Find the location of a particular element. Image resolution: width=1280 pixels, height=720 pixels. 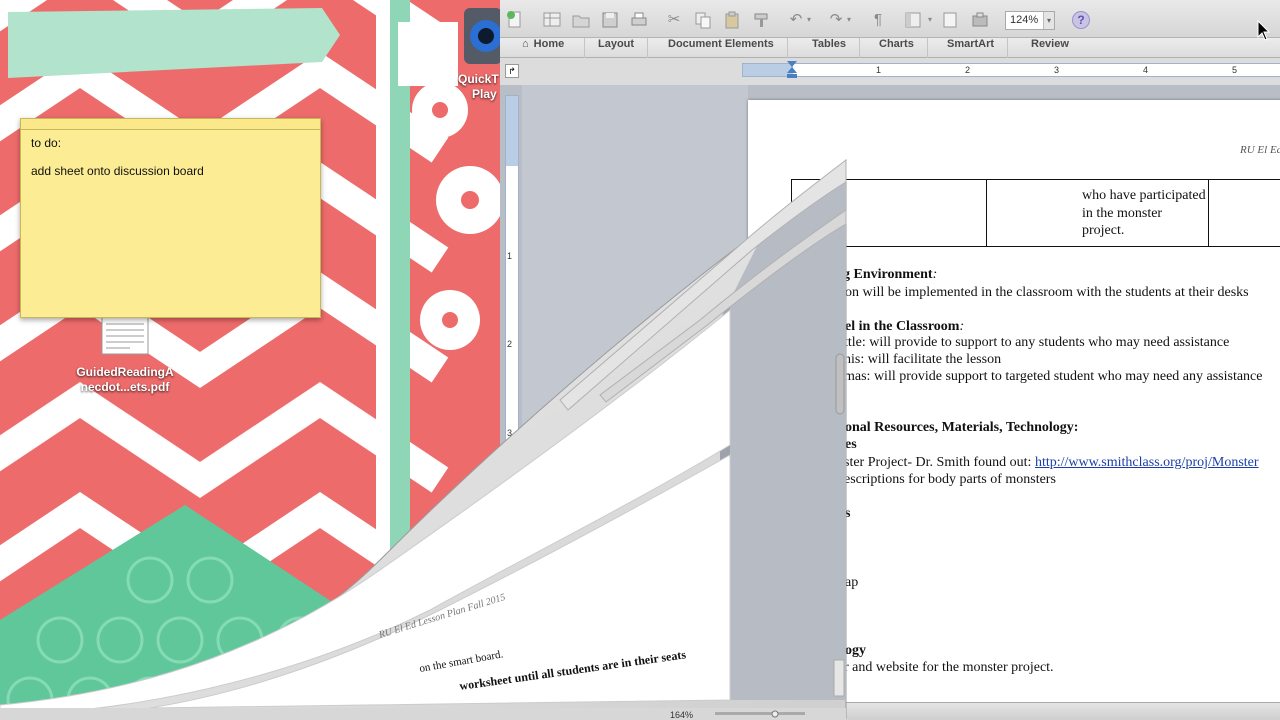

zoom-select: 124% ▾ is located at coordinates (1030, 20).